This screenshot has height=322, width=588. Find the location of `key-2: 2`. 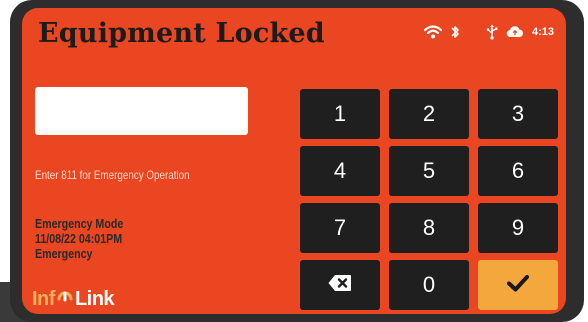

key-2: 2 is located at coordinates (429, 114).